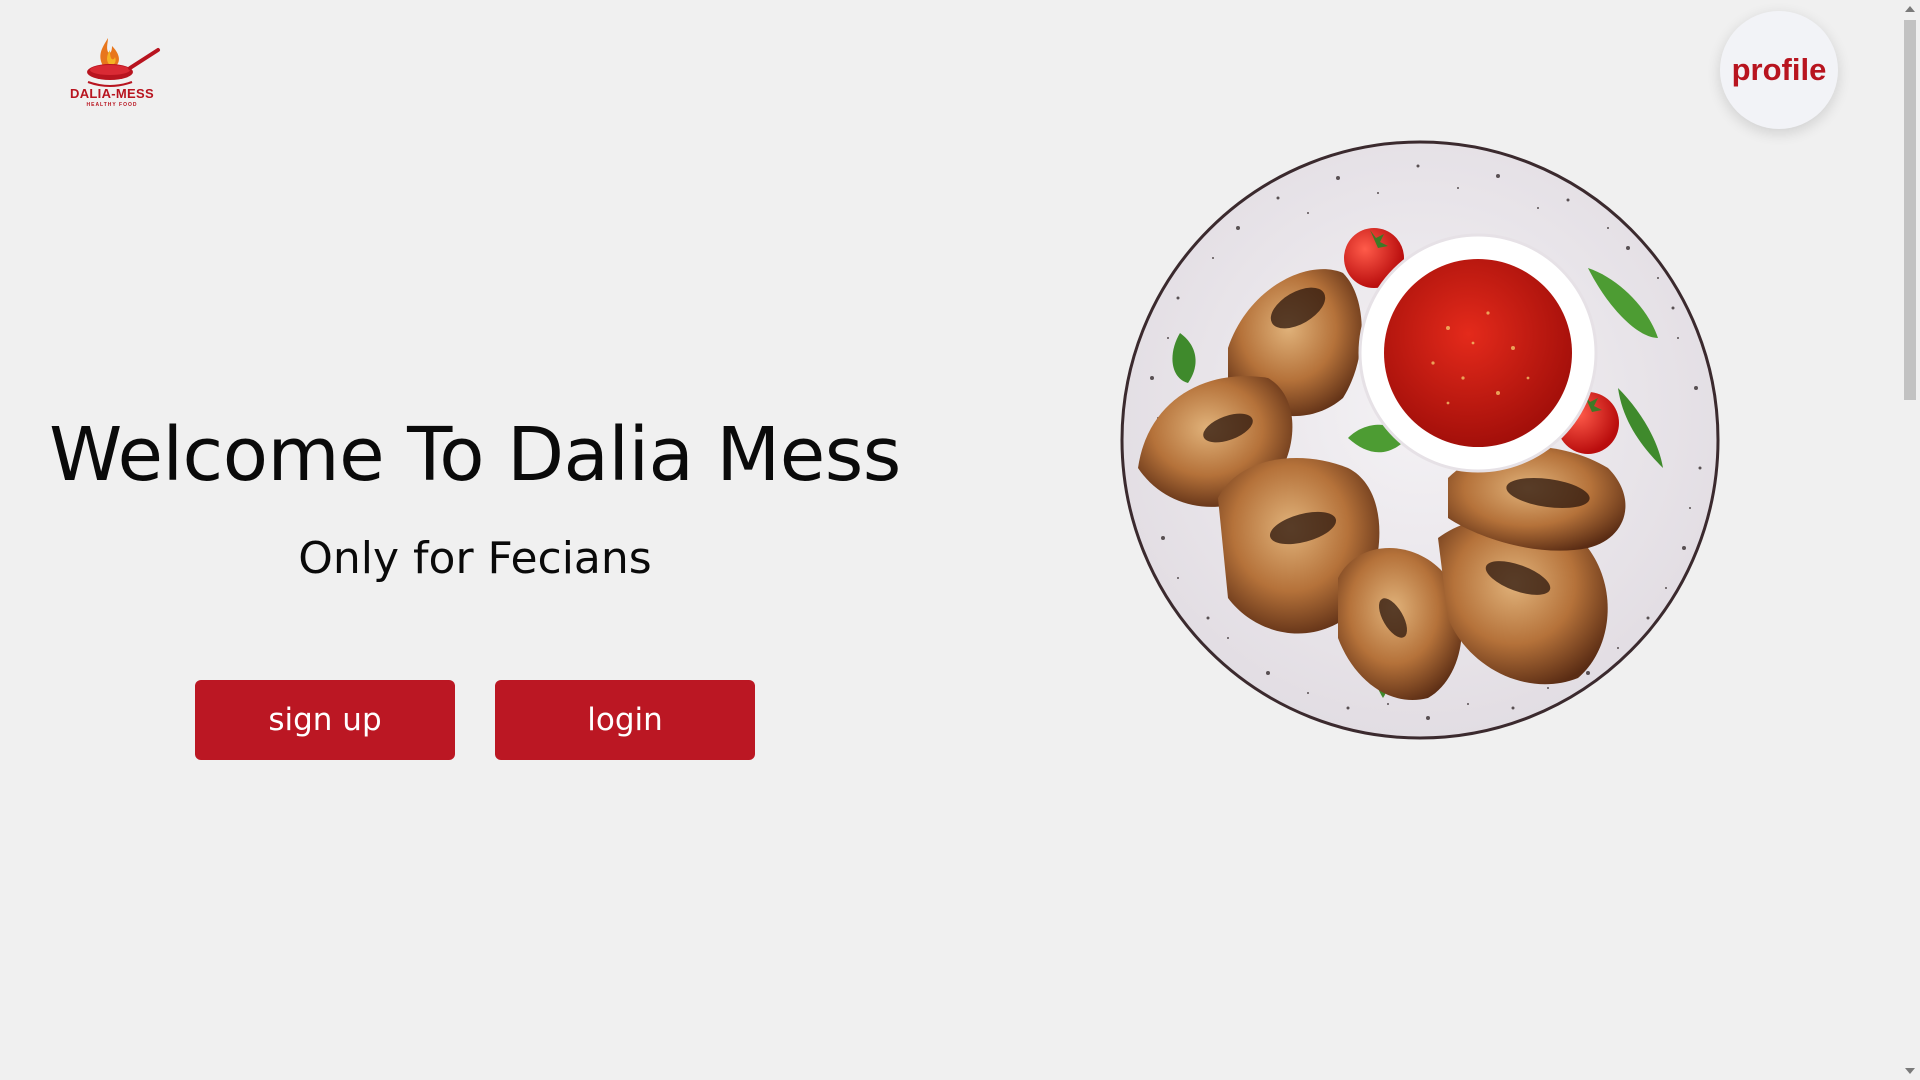 Image resolution: width=1920 pixels, height=1080 pixels. What do you see at coordinates (325, 720) in the screenshot?
I see `sign-up-button: sign up` at bounding box center [325, 720].